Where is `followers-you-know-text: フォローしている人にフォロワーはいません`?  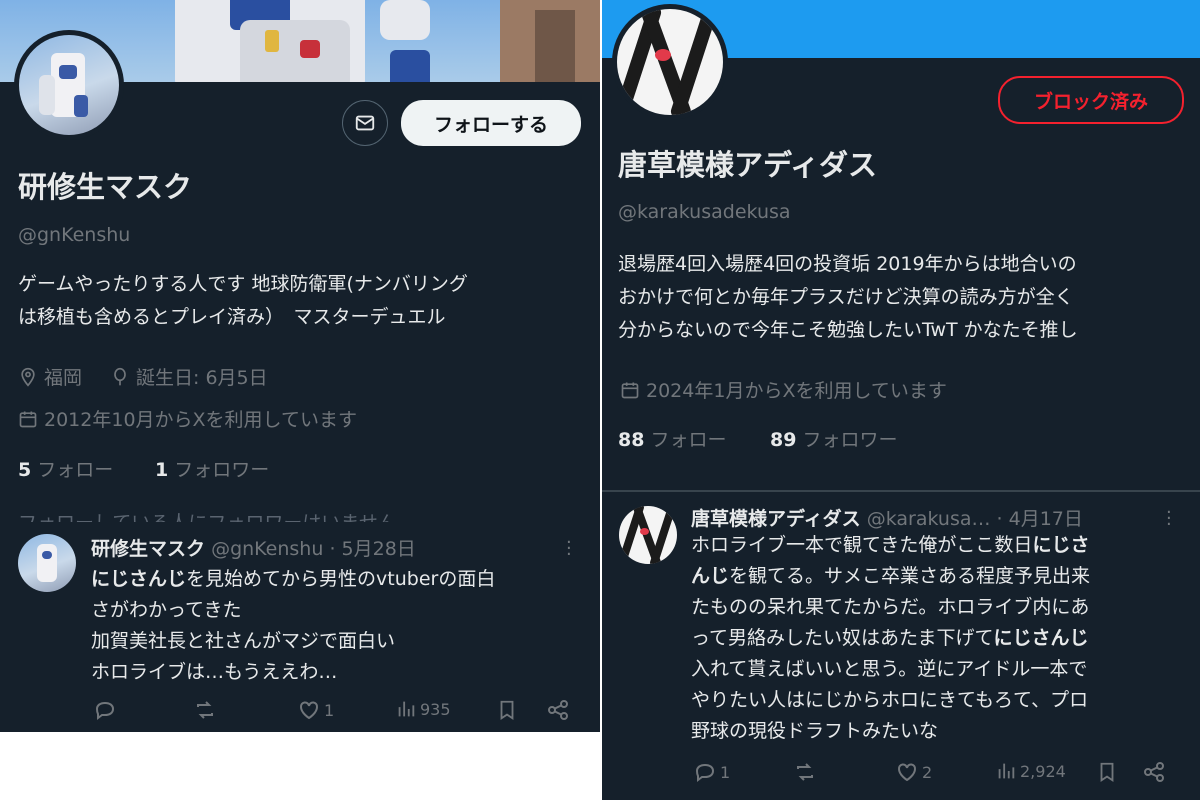 followers-you-know-text: フォローしている人にフォロワーはいません is located at coordinates (298, 516).